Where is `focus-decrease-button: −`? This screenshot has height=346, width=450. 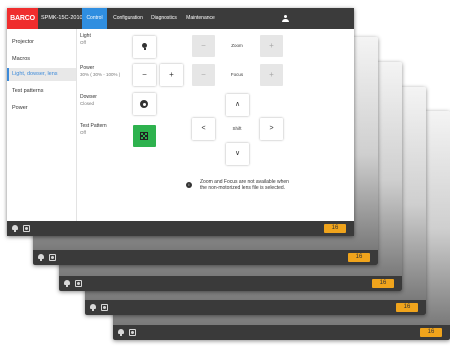 focus-decrease-button: − is located at coordinates (203, 75).